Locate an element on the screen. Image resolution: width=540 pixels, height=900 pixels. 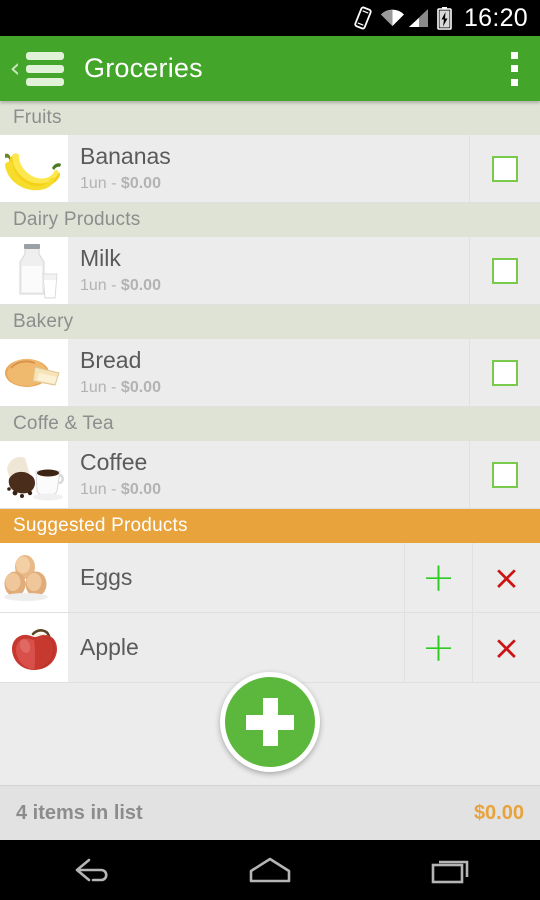
home-nav-icon is located at coordinates (270, 870).